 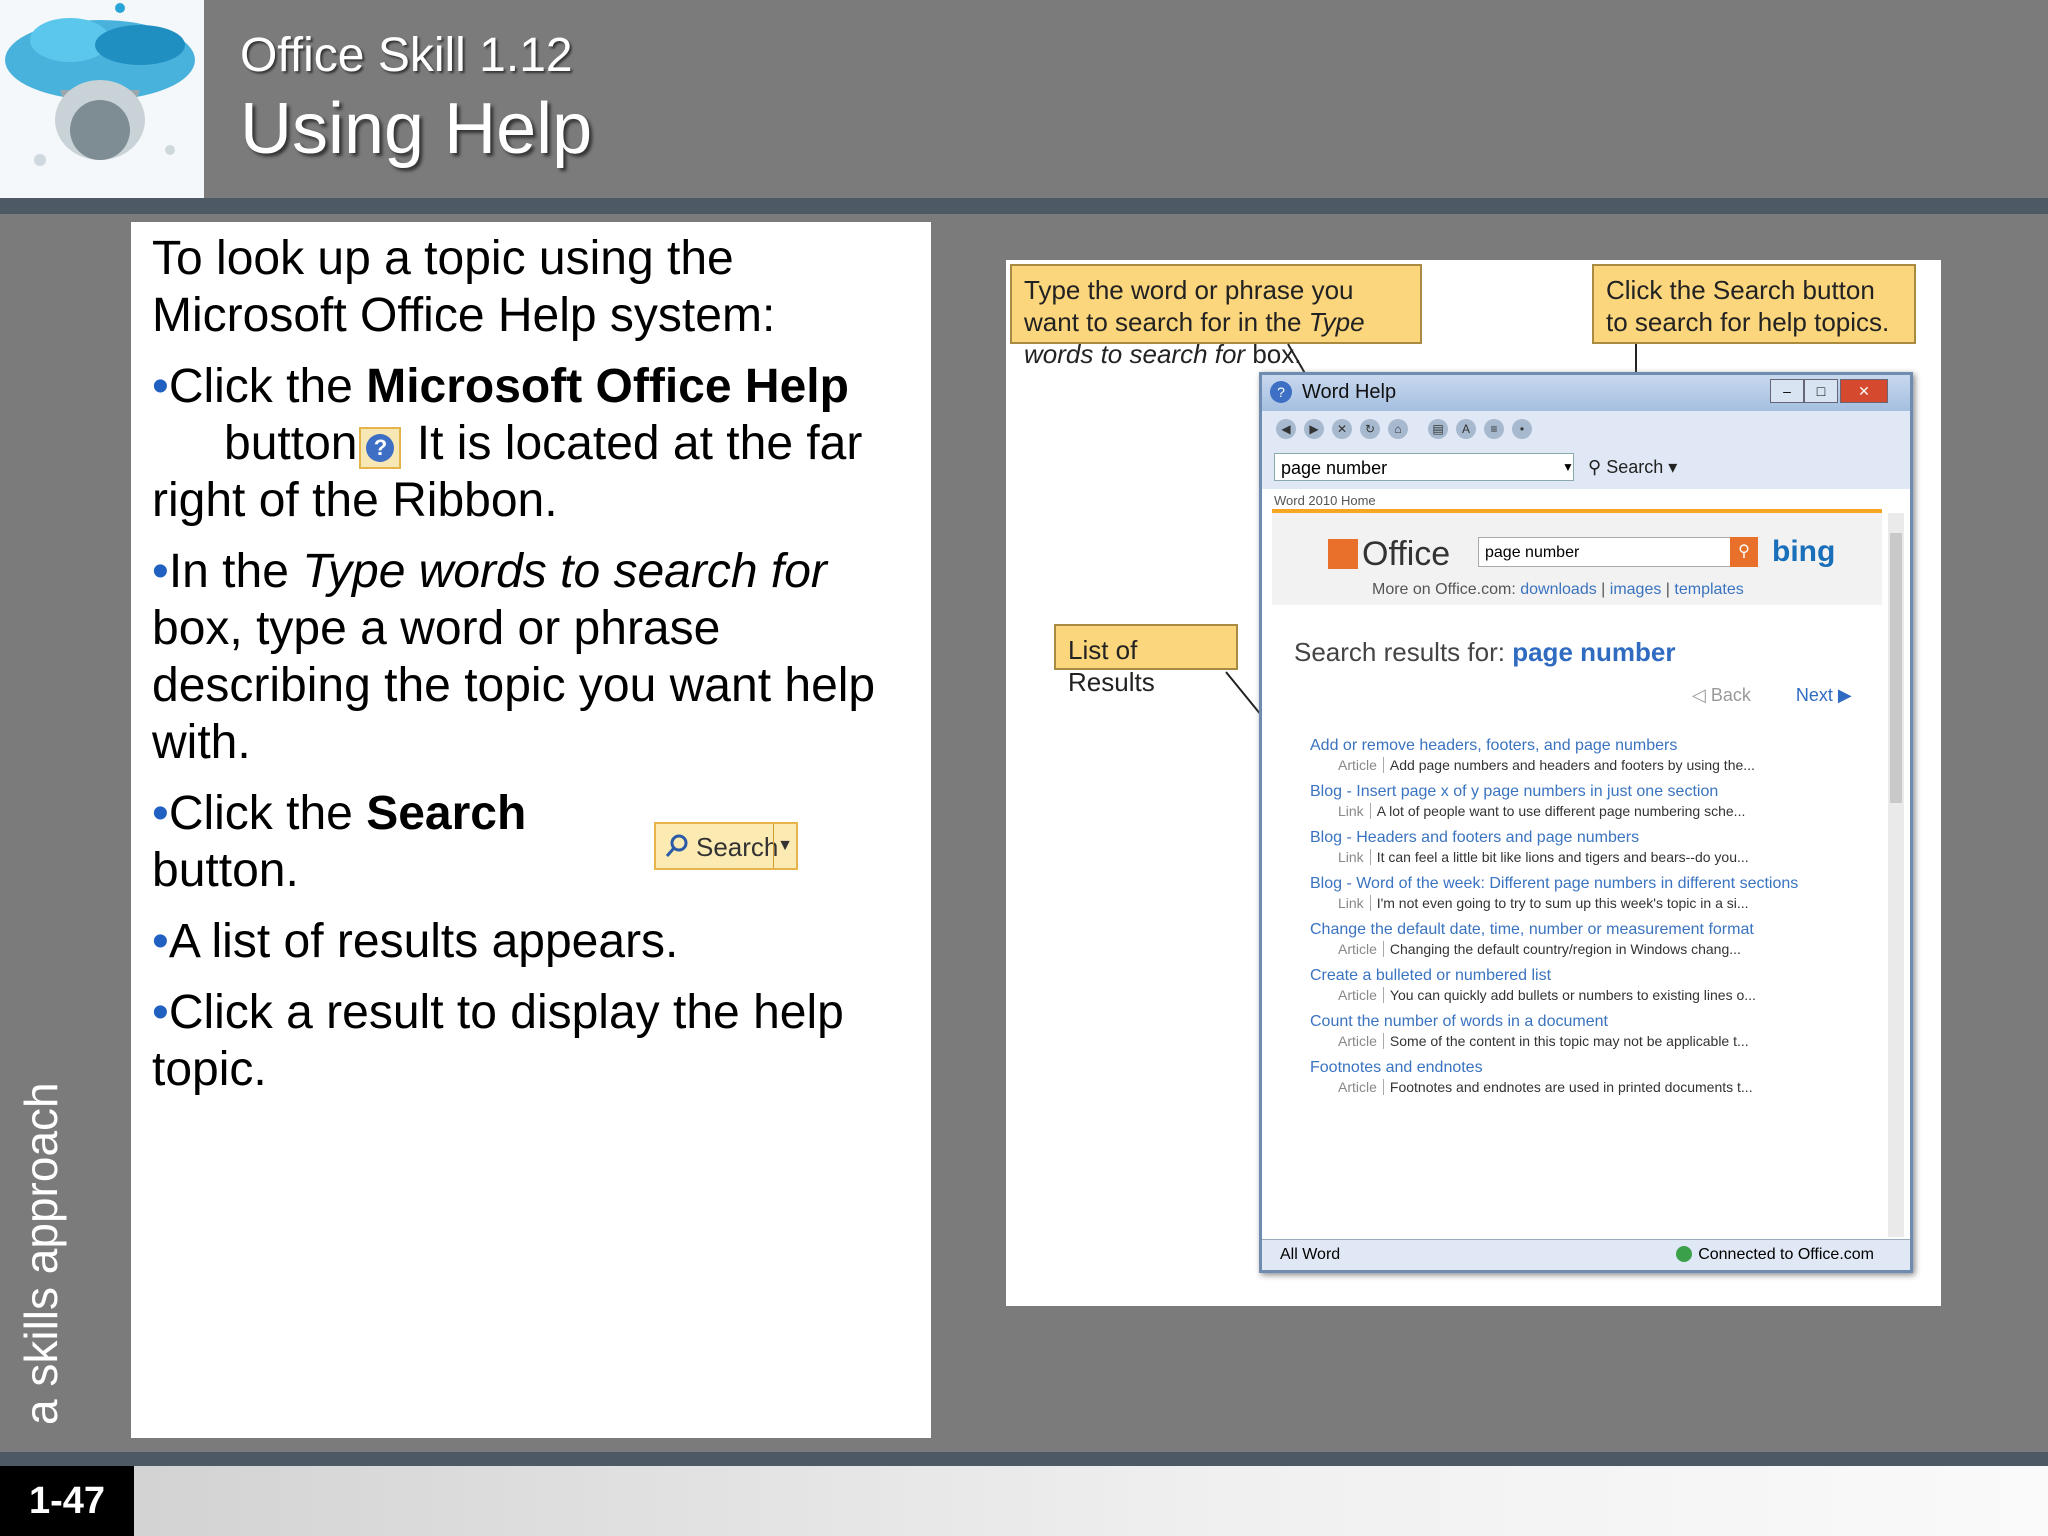 I want to click on status-bar: All Word Connected to Office.com, so click(x=1586, y=1254).